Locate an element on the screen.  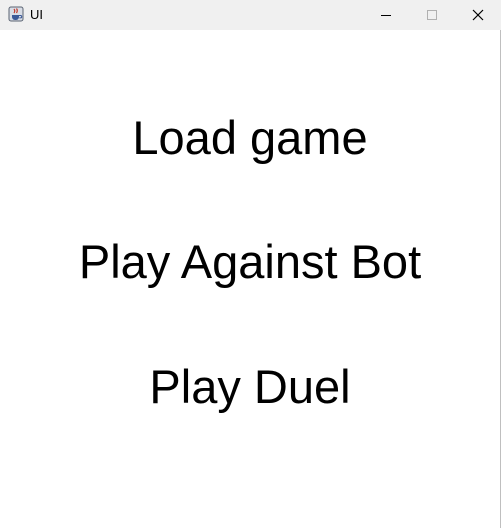
play-duel-button: Play Duel is located at coordinates (250, 387).